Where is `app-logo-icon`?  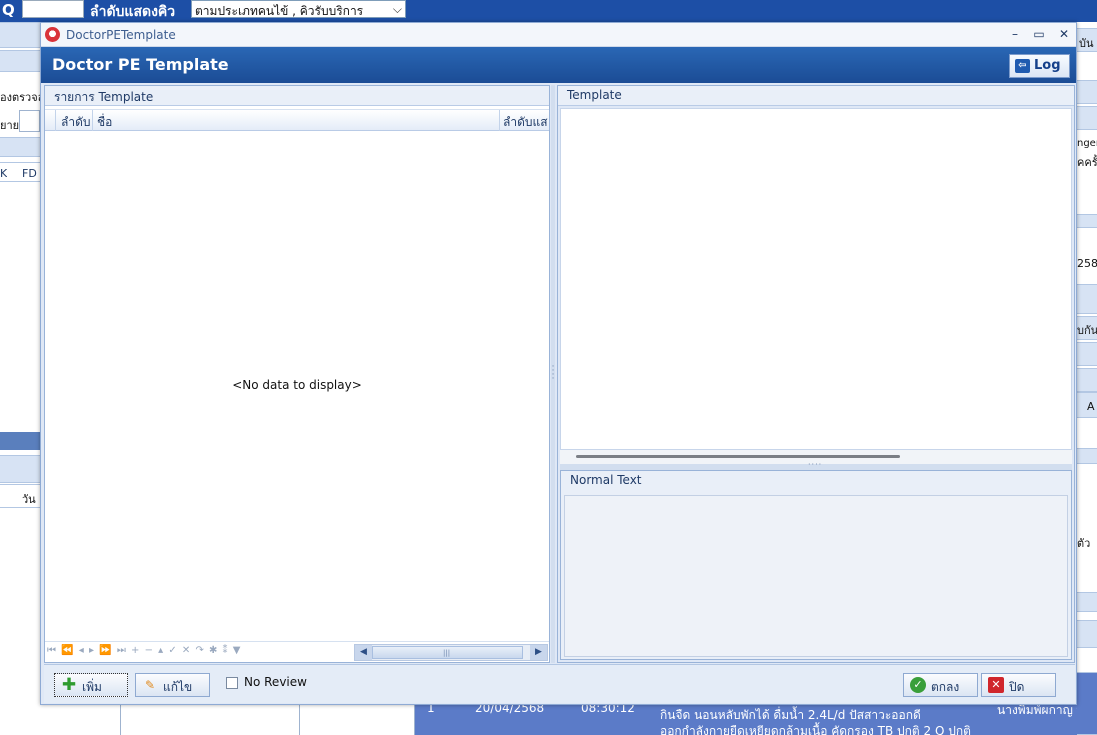 app-logo-icon is located at coordinates (52, 34).